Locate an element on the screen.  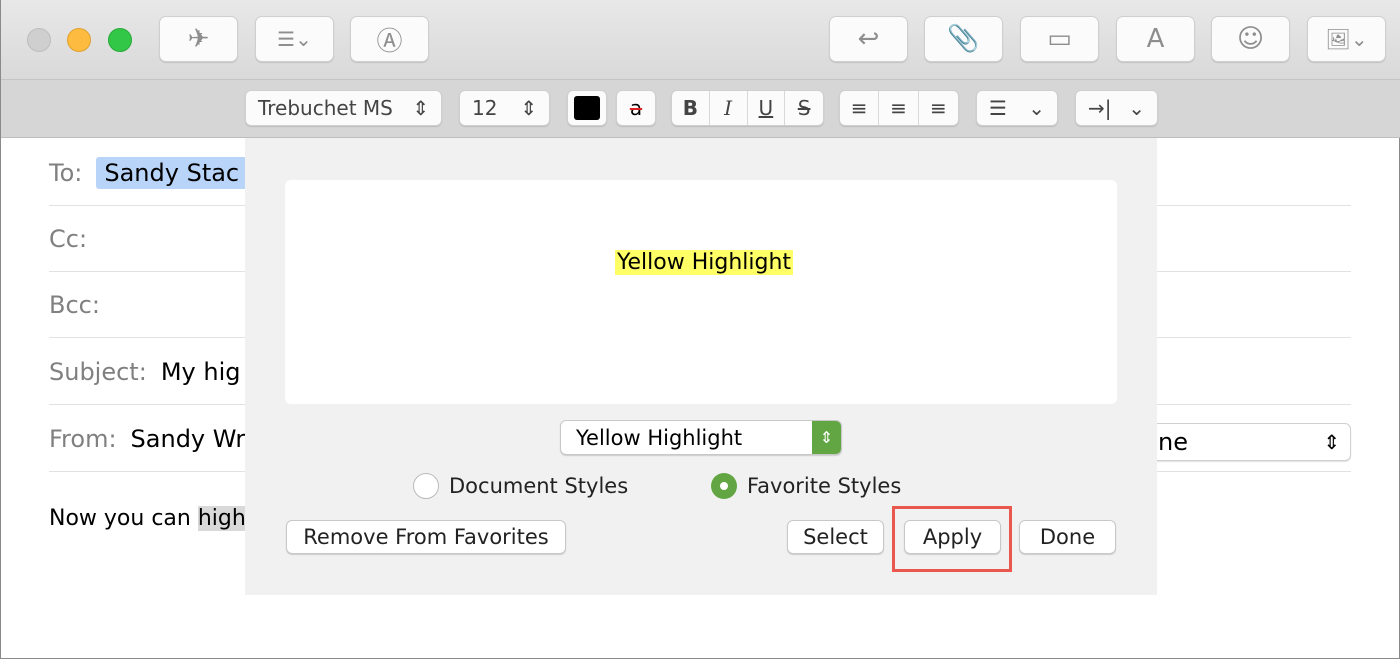
indent-button: →| ⌄ is located at coordinates (1116, 108).